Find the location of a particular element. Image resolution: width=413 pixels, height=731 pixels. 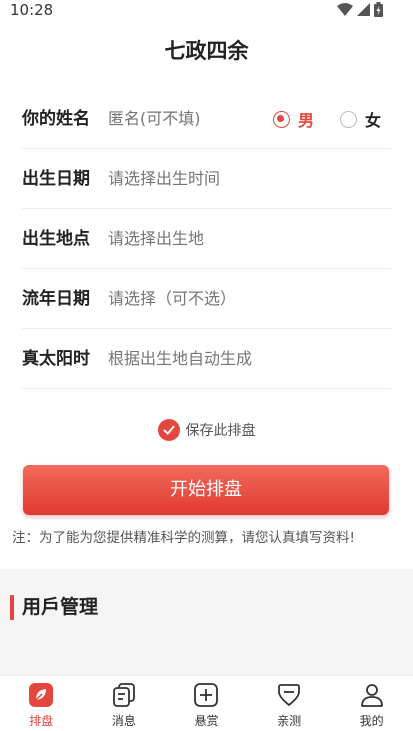

user-icon is located at coordinates (372, 695).